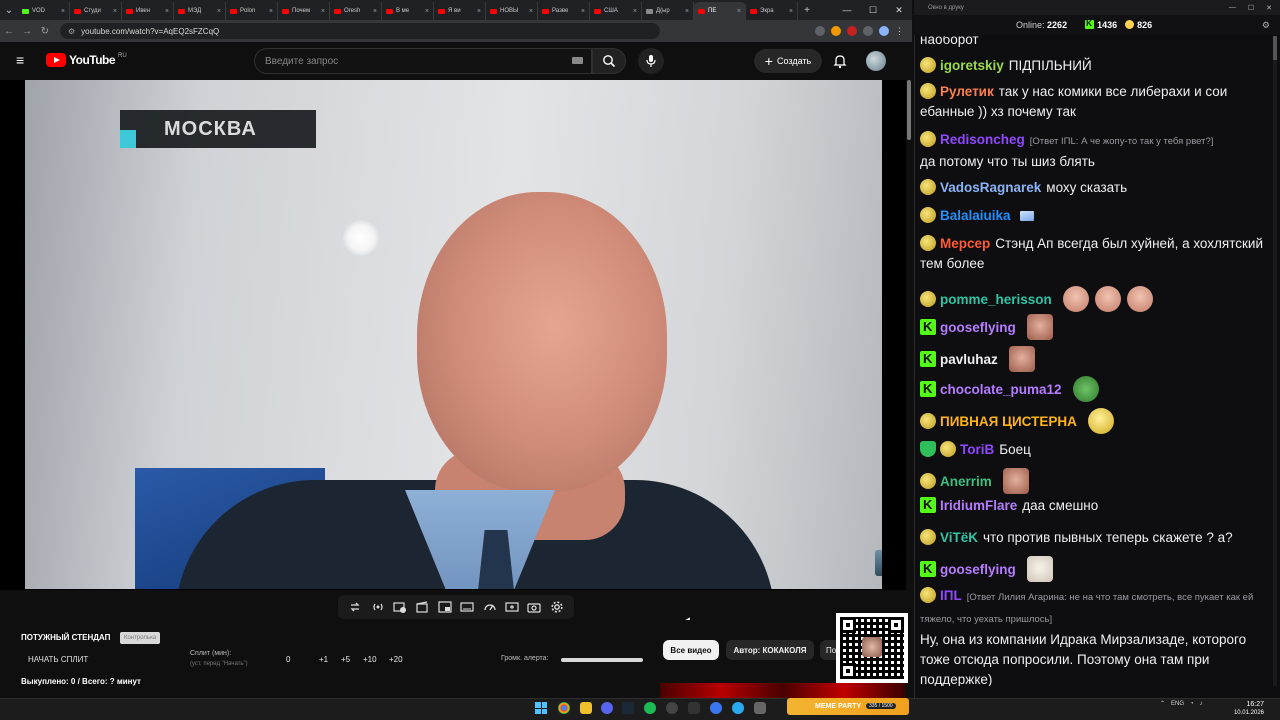 The image size is (1280, 720). What do you see at coordinates (564, 11) in the screenshot?
I see `browser-tab: Разве ×` at bounding box center [564, 11].